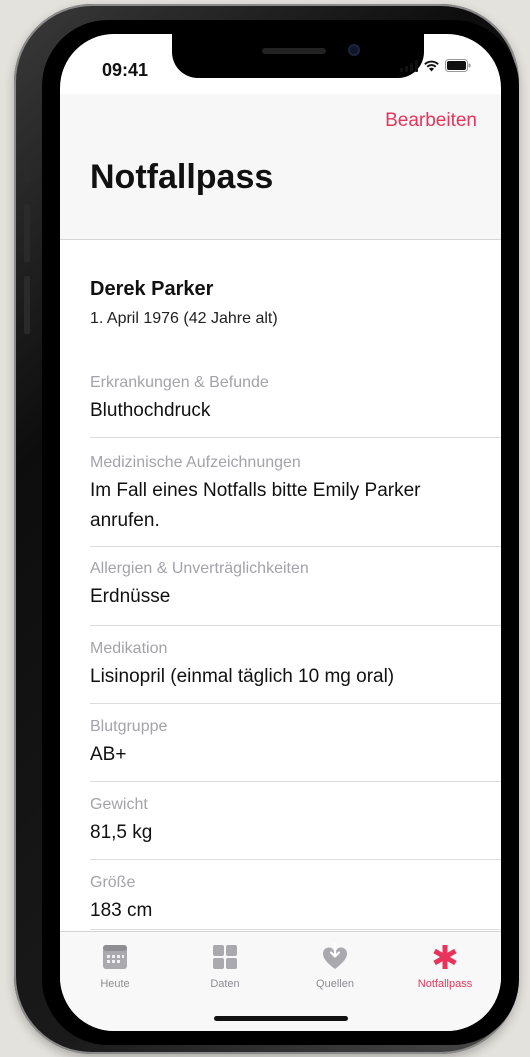 The height and width of the screenshot is (1057, 530). I want to click on silent-switch, so click(27, 167).